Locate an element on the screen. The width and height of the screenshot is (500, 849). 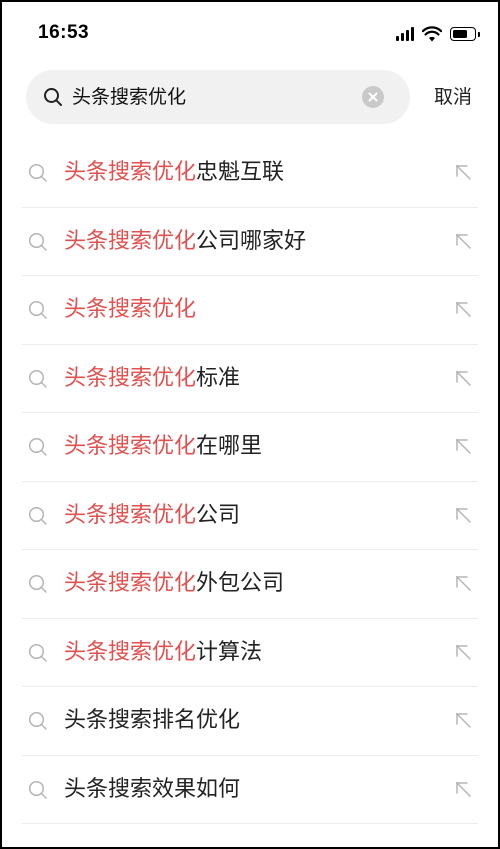
suggestion-text: 头条搜索优化公司哪家好 is located at coordinates (185, 242).